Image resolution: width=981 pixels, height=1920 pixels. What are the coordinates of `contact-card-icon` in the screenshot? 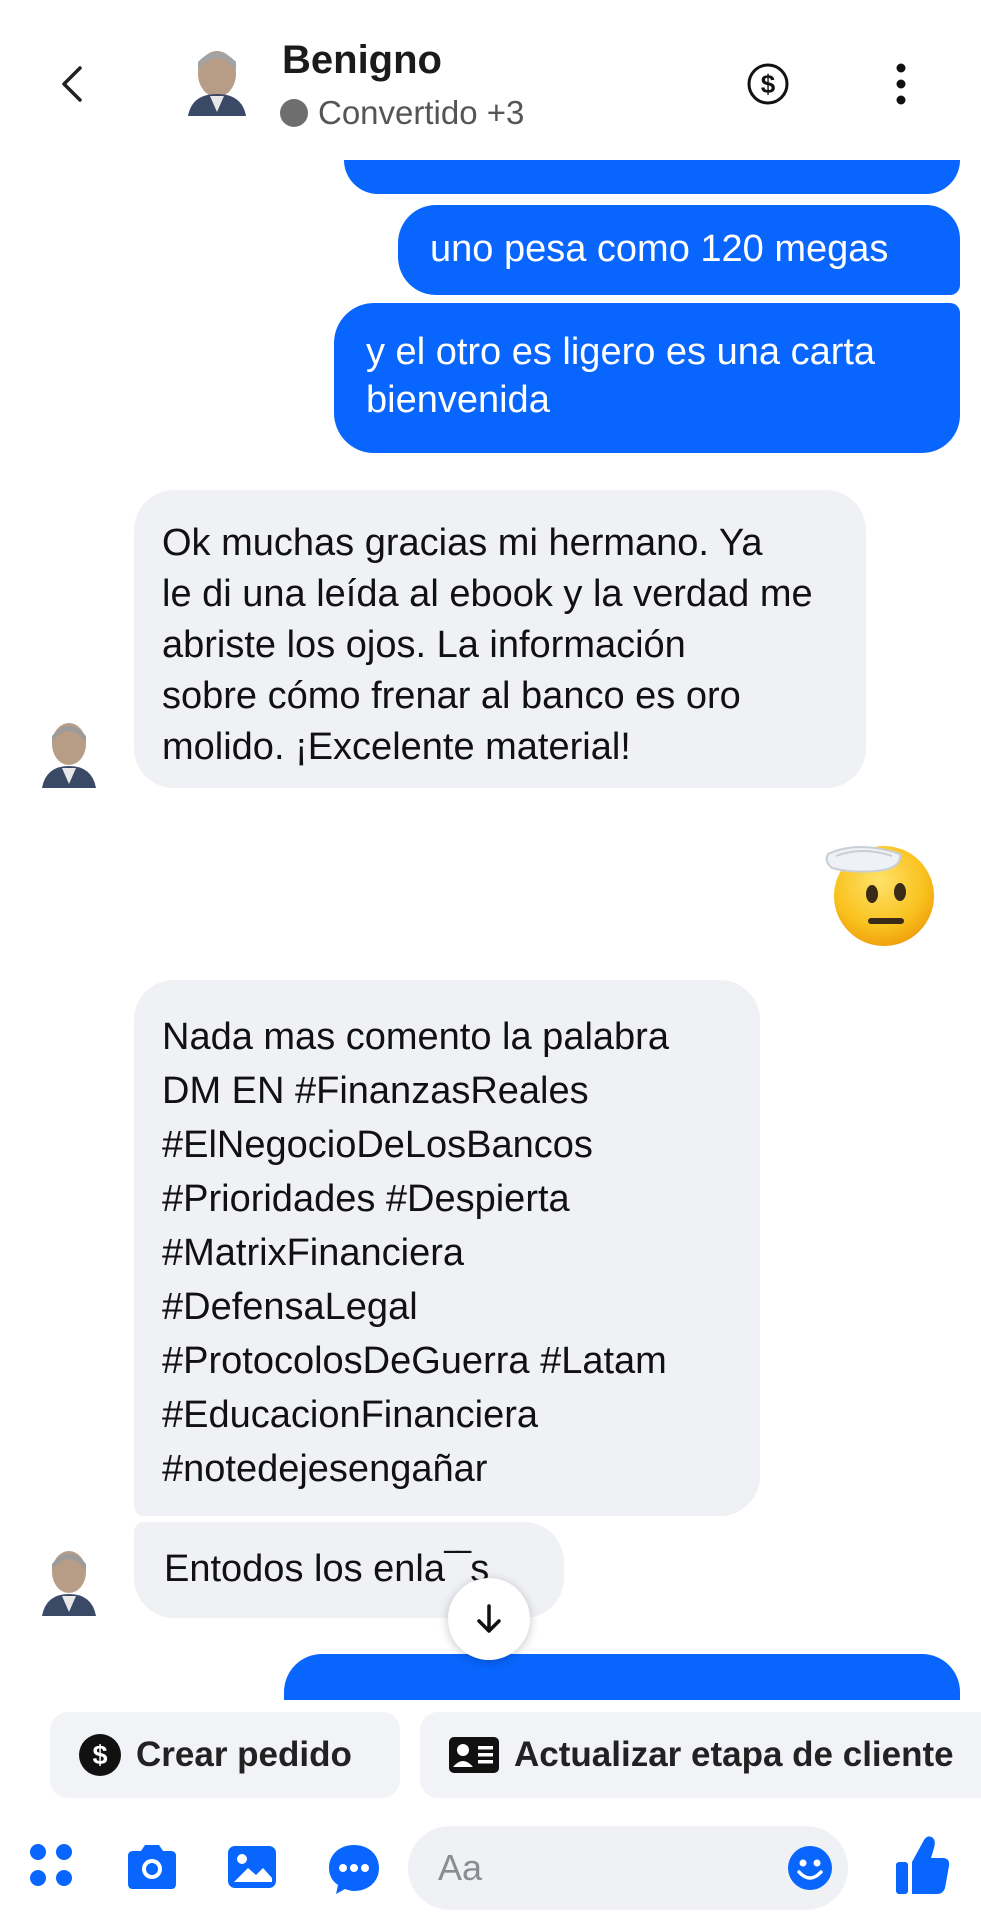 It's located at (474, 1755).